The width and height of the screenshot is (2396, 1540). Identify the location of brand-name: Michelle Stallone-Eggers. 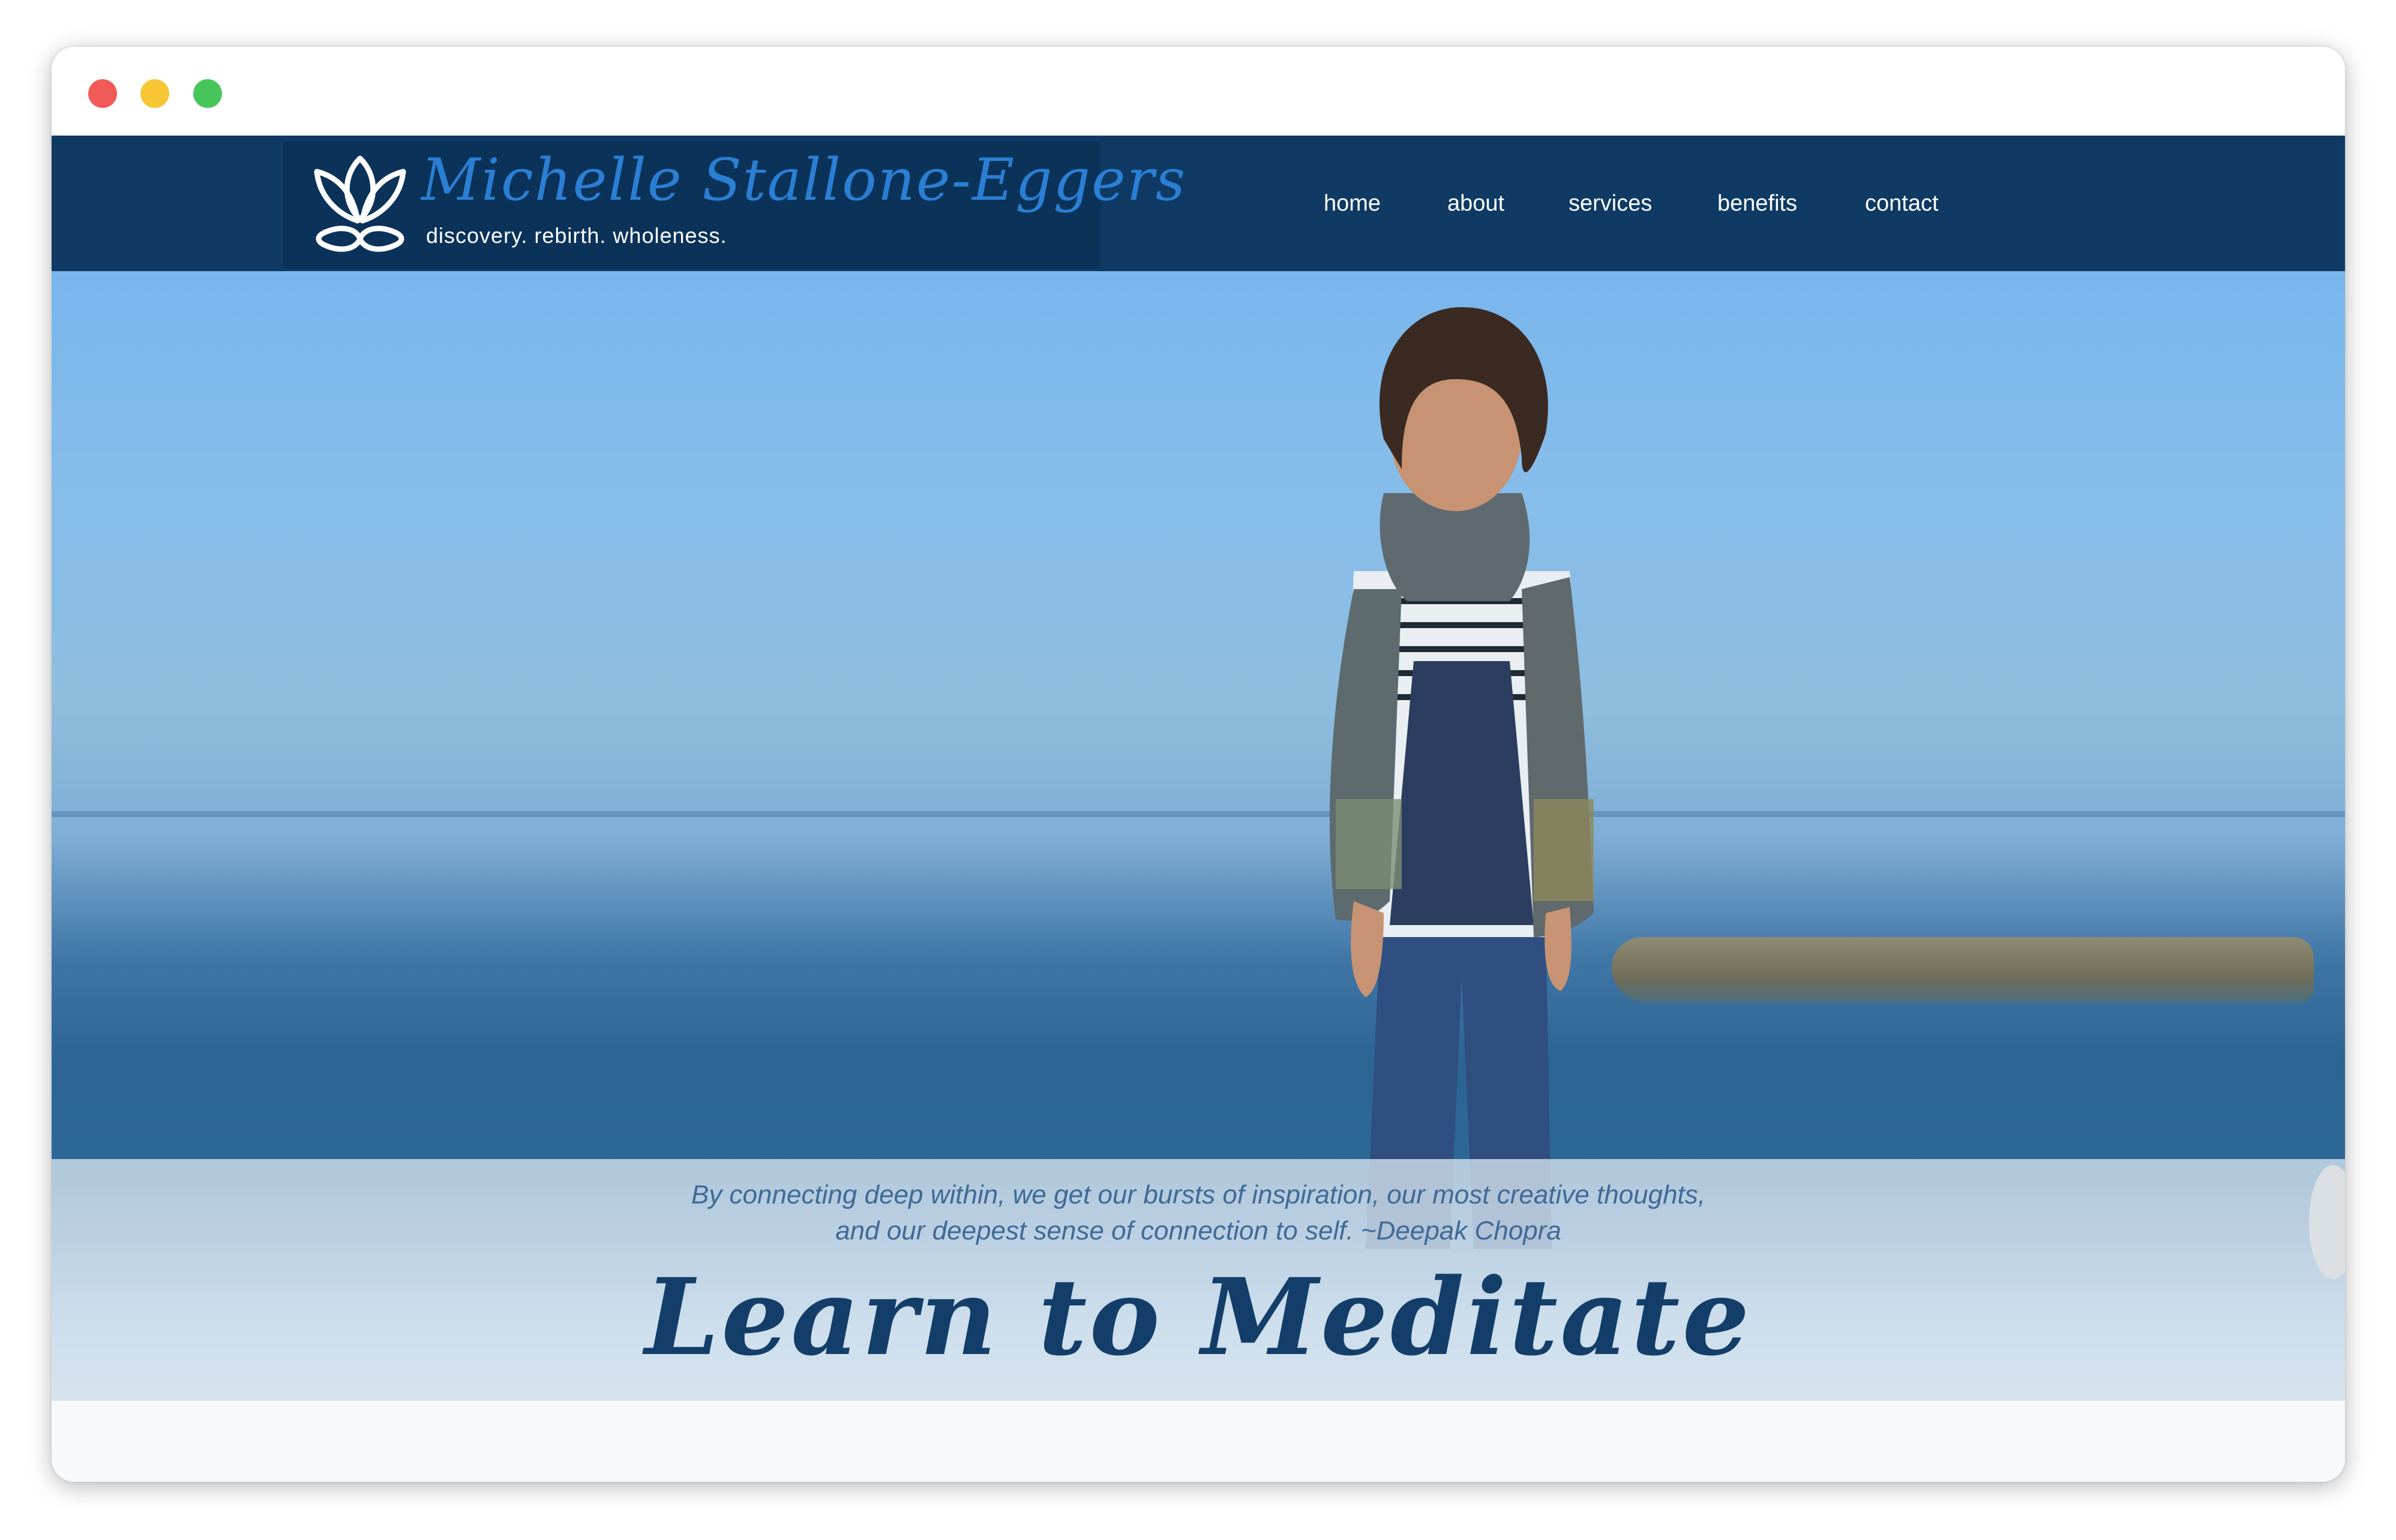
(803, 180).